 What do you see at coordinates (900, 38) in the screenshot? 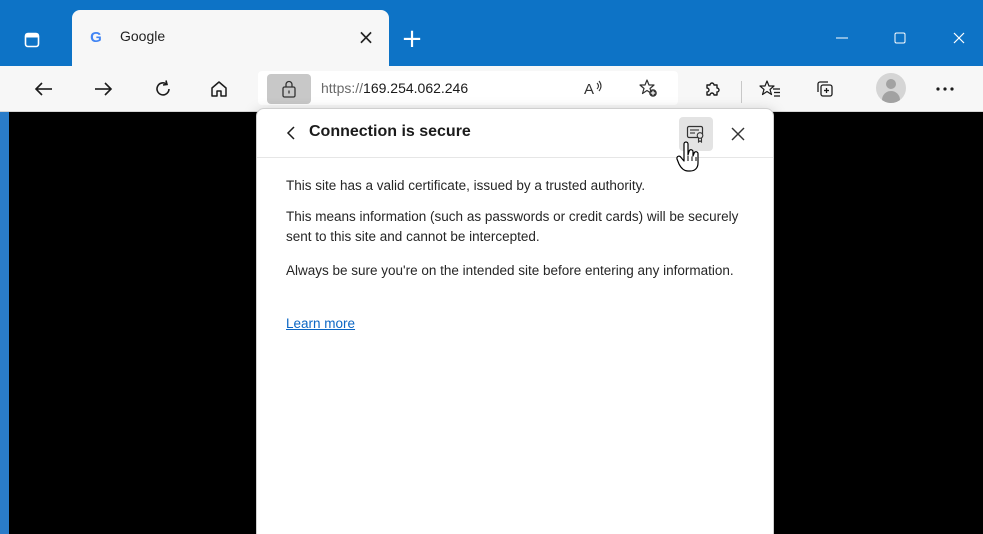
I see `maximize-icon` at bounding box center [900, 38].